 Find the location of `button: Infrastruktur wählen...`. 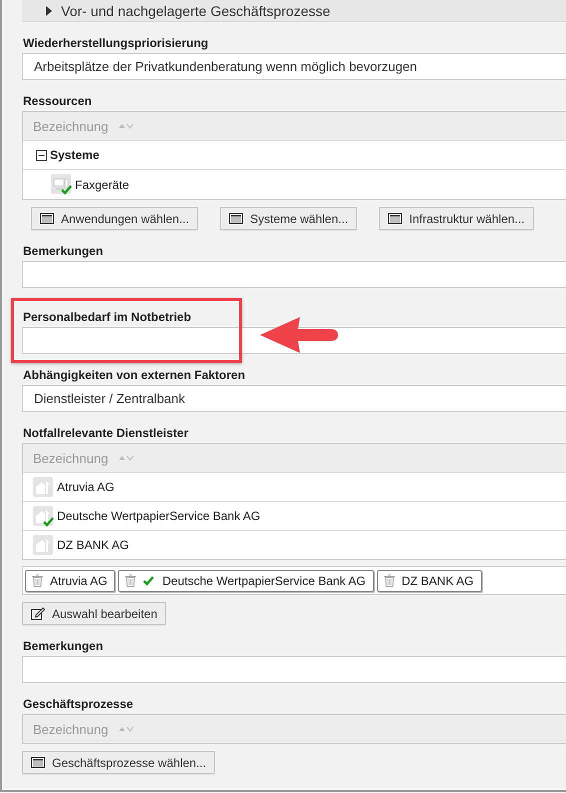

button: Infrastruktur wählen... is located at coordinates (456, 218).